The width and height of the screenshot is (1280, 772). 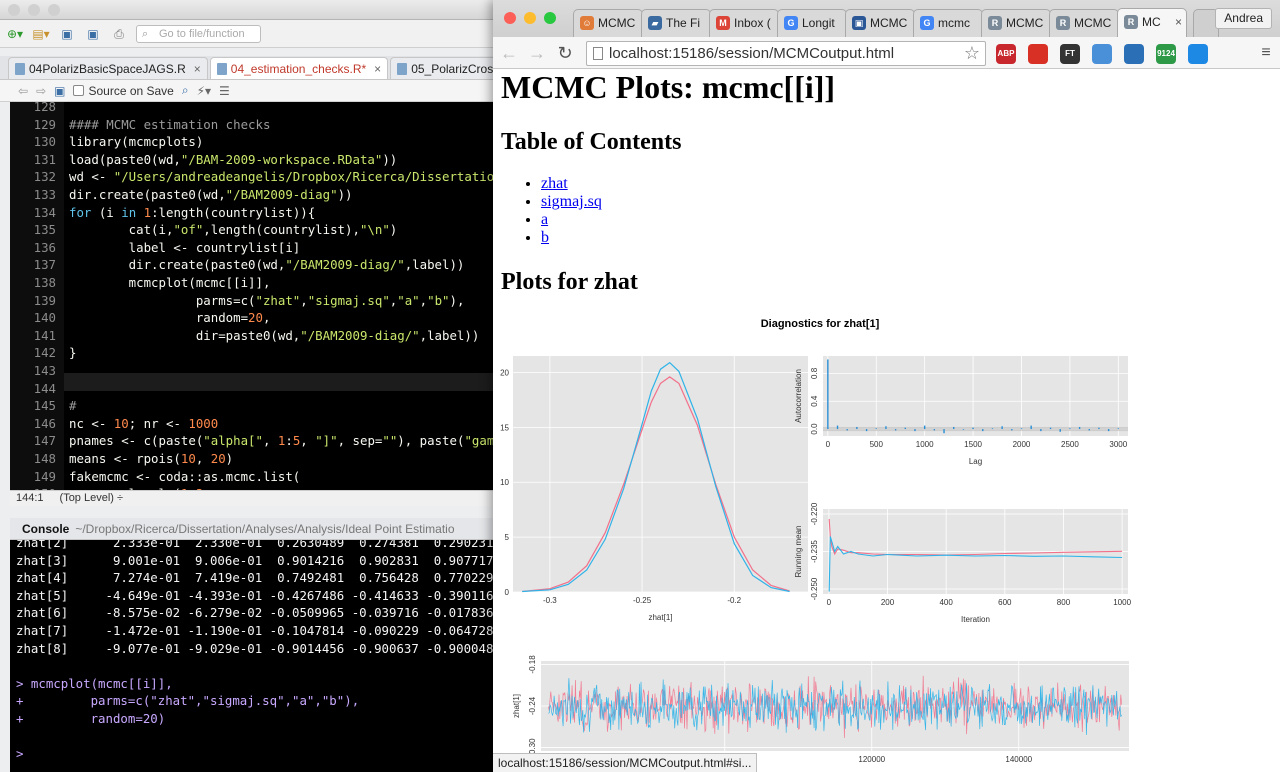 I want to click on toc-link-a: a, so click(x=544, y=219).